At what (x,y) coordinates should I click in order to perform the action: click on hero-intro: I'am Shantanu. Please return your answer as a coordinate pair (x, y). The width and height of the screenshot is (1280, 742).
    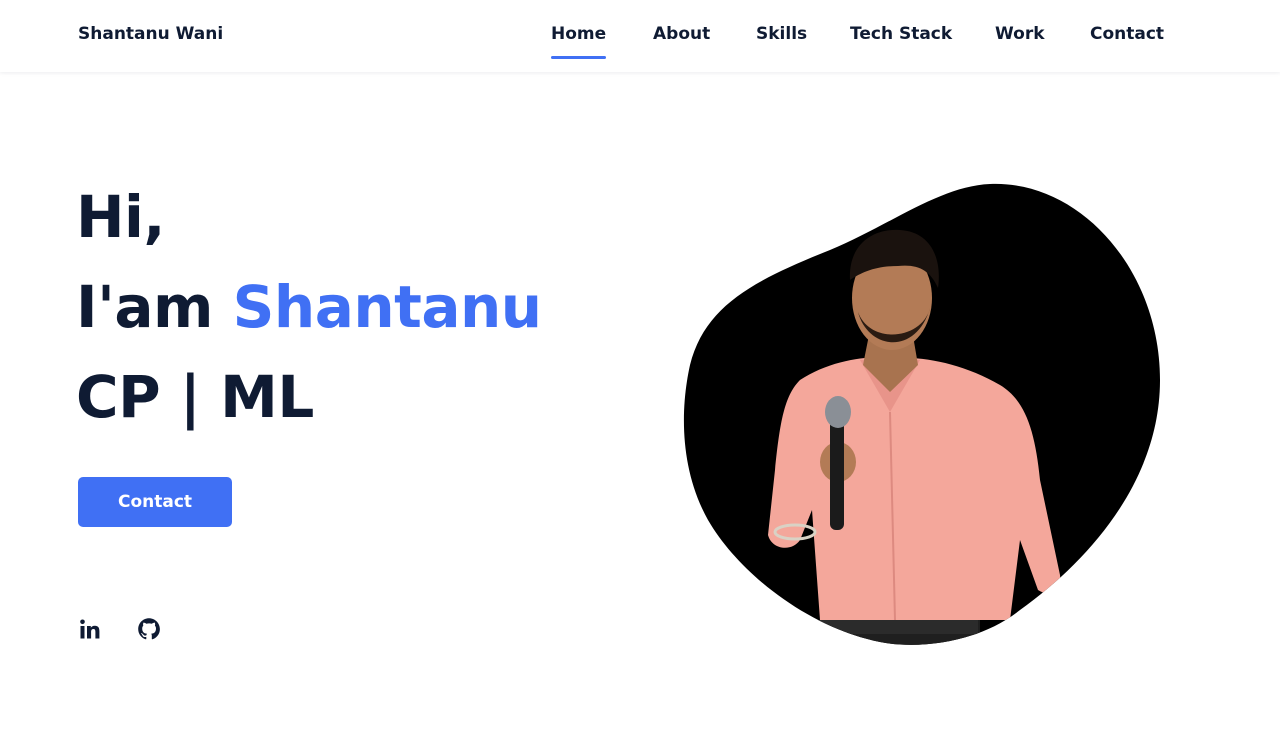
    Looking at the image, I should click on (309, 307).